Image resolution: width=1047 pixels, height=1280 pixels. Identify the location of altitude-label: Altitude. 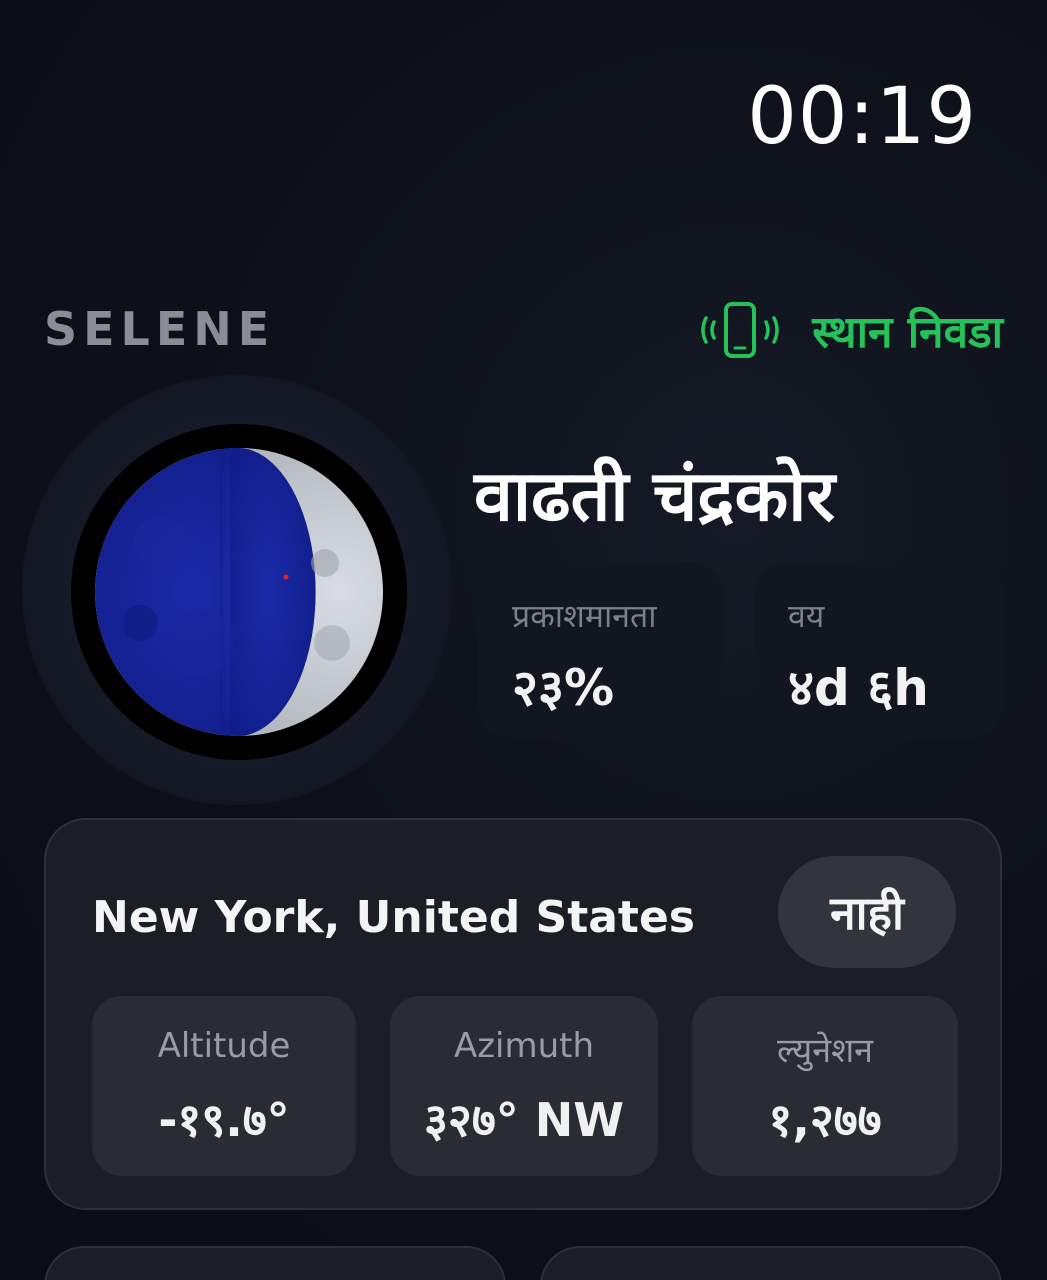
(224, 1046).